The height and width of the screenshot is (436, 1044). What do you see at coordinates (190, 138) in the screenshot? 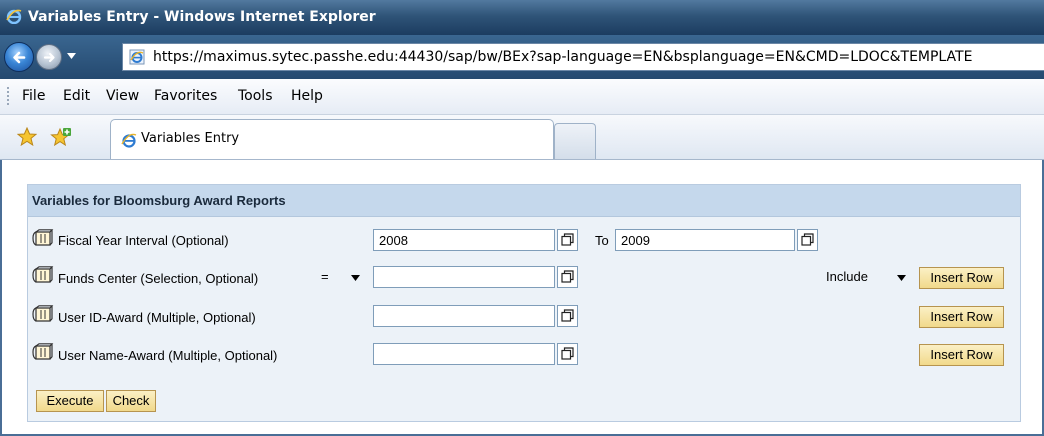
I see `tab-label: Variables Entry` at bounding box center [190, 138].